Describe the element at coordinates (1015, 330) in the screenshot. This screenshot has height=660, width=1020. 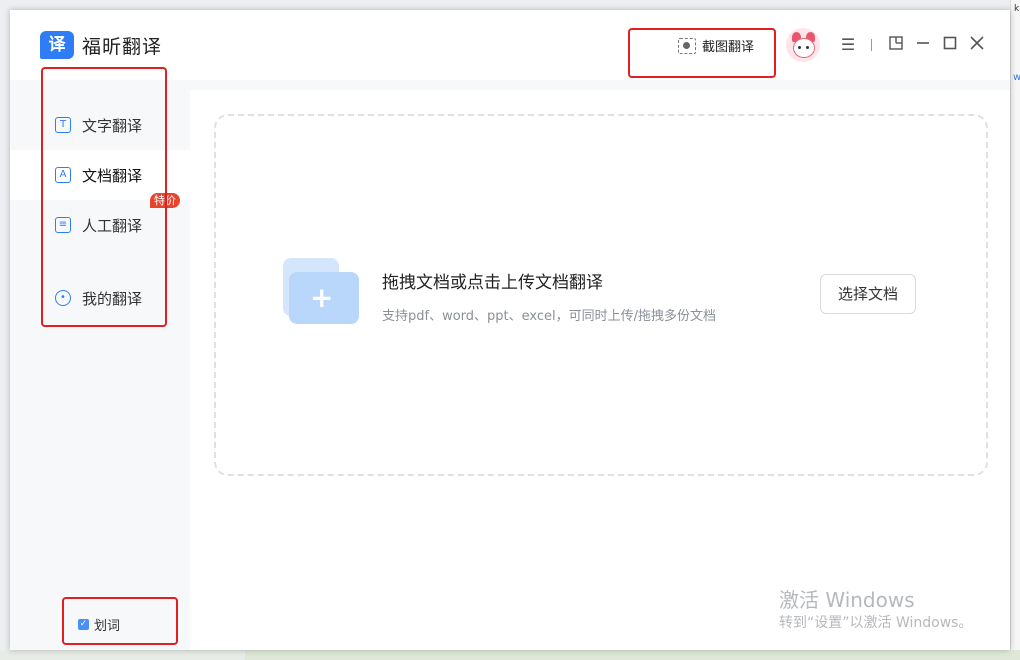
I see `background-window-edge: k w` at that location.